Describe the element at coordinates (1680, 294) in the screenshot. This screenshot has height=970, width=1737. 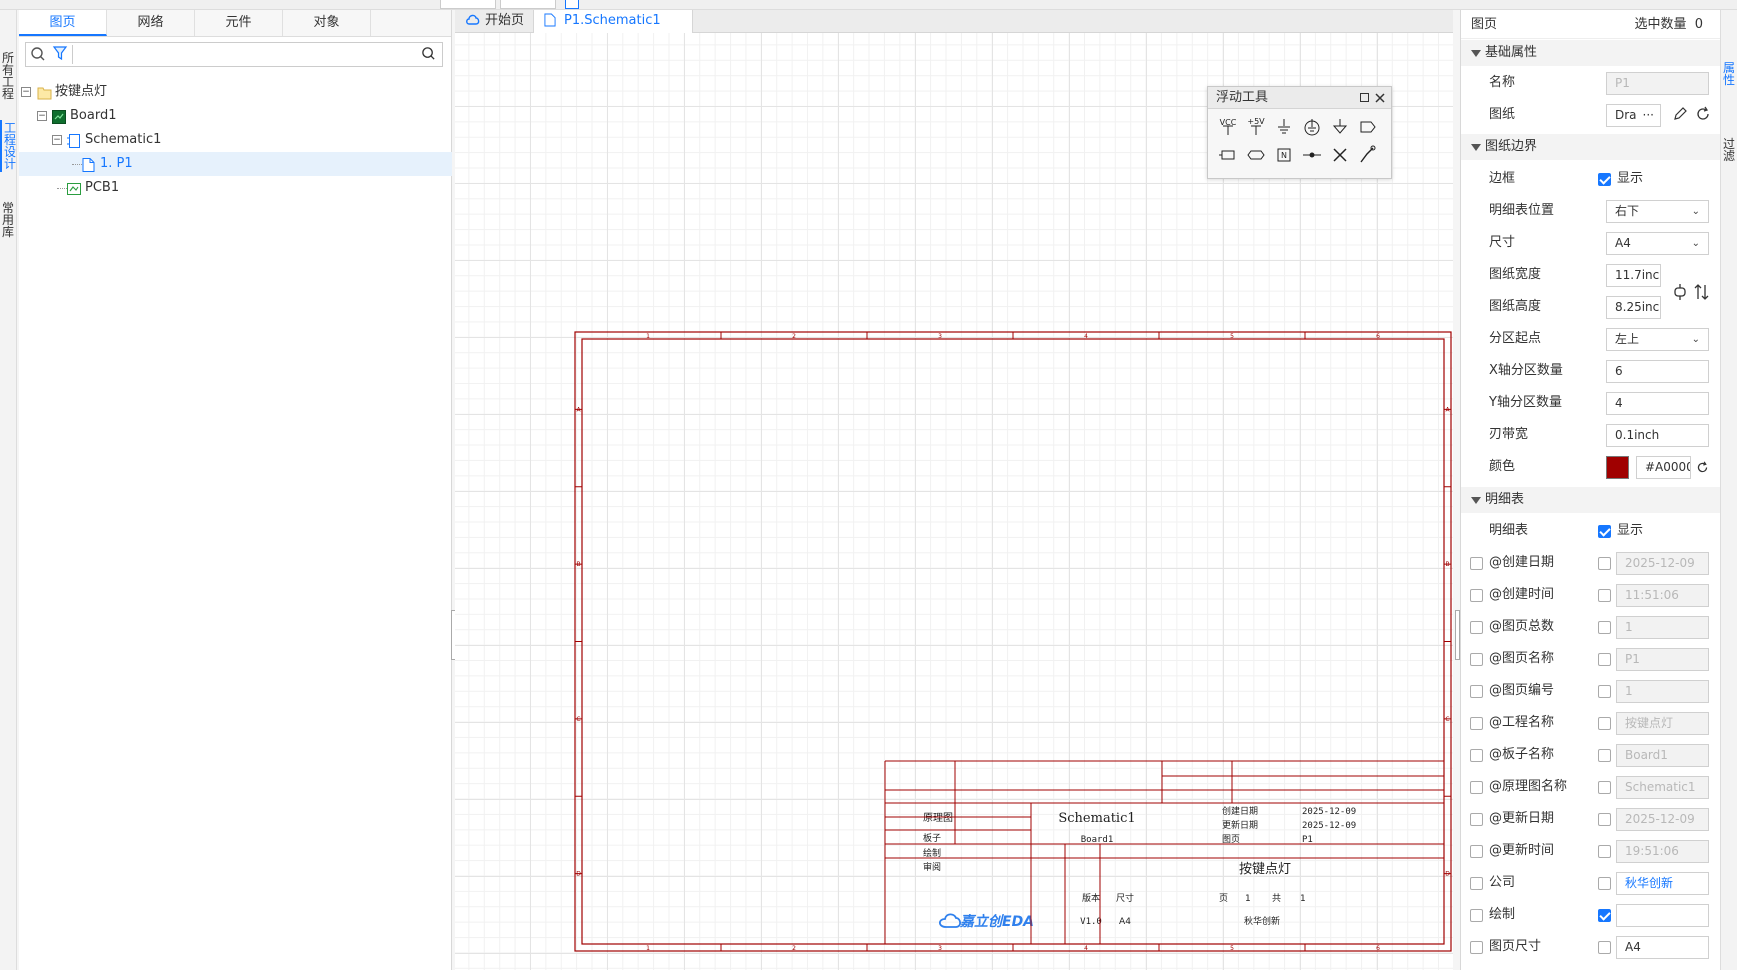
I see `lock-ratio-icon` at that location.